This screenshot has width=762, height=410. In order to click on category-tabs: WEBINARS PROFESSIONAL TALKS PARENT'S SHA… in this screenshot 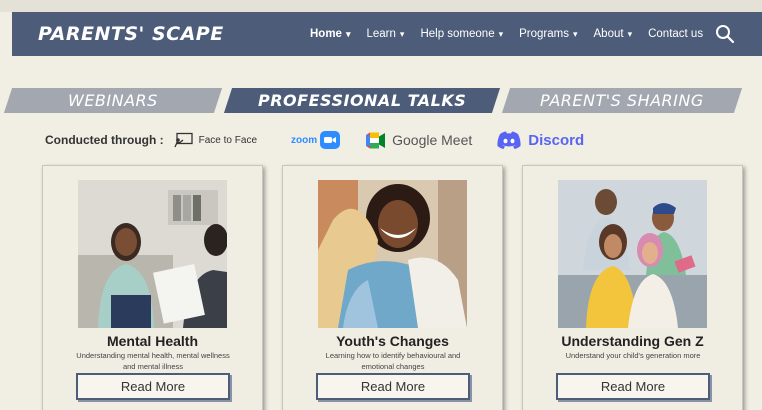, I will do `click(381, 100)`.